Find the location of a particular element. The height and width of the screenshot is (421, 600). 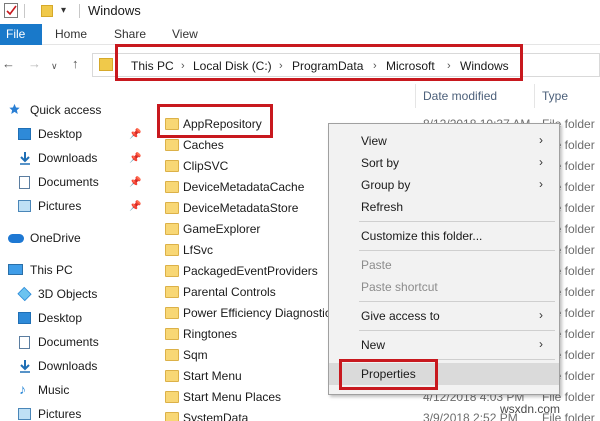

properties-quick-access-icon is located at coordinates (11, 10).